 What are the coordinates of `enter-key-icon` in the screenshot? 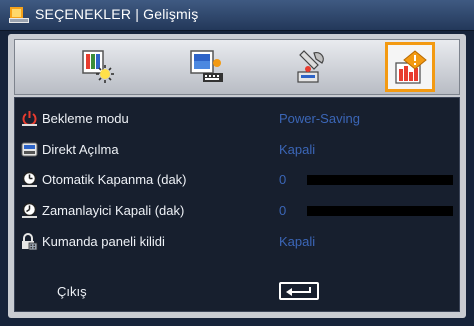 It's located at (299, 291).